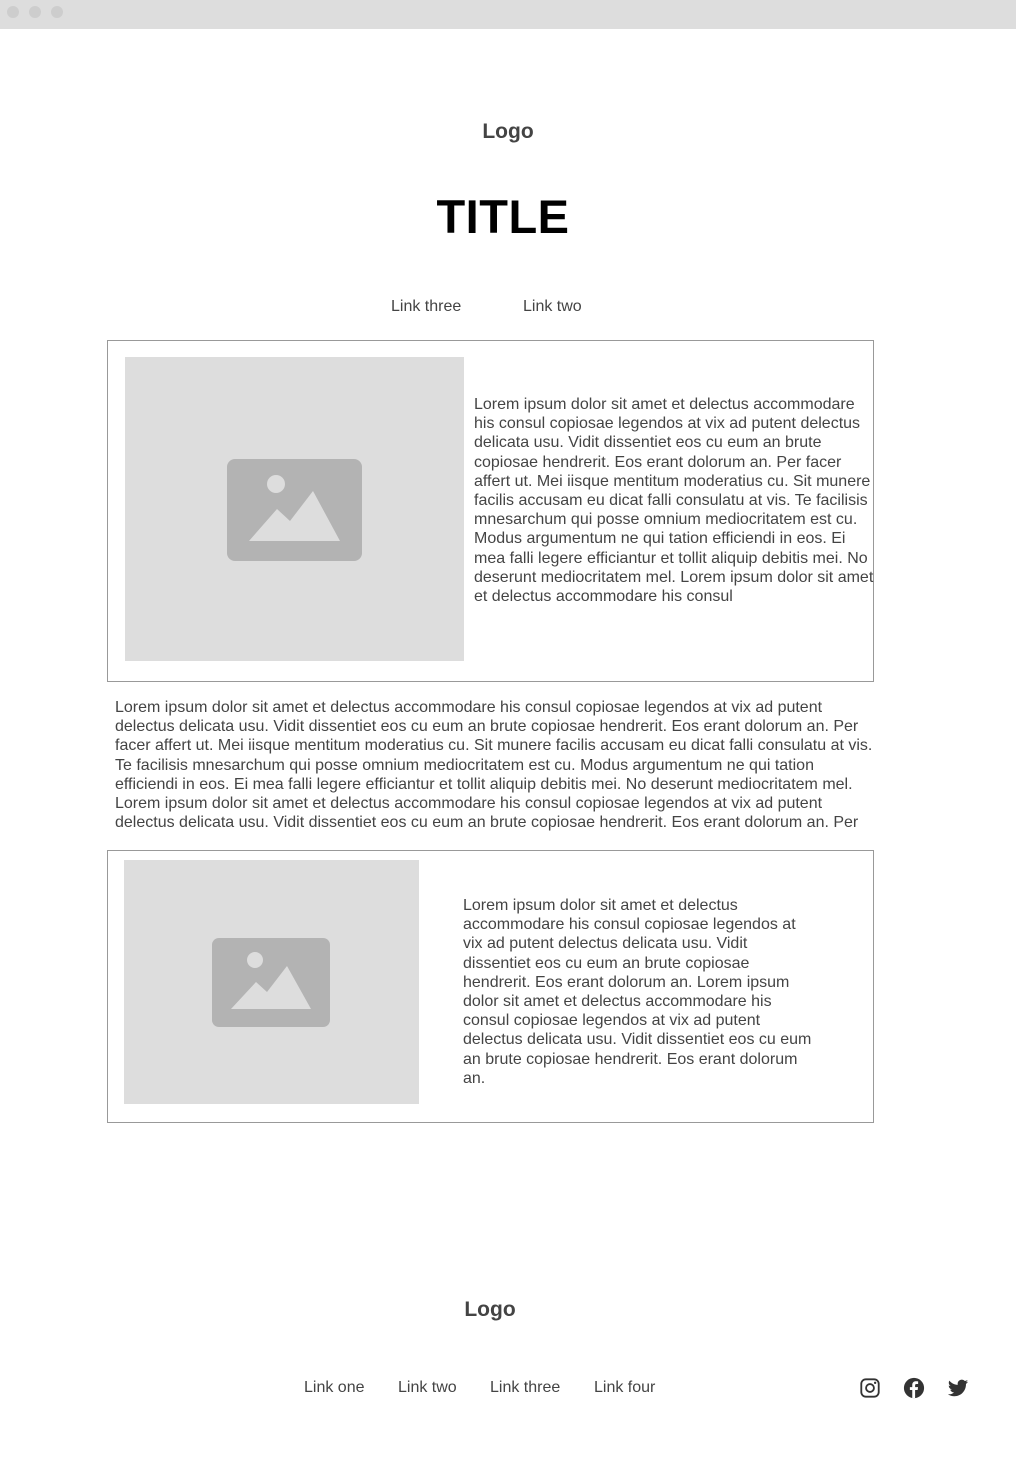  Describe the element at coordinates (914, 1388) in the screenshot. I see `facebook-icon` at that location.